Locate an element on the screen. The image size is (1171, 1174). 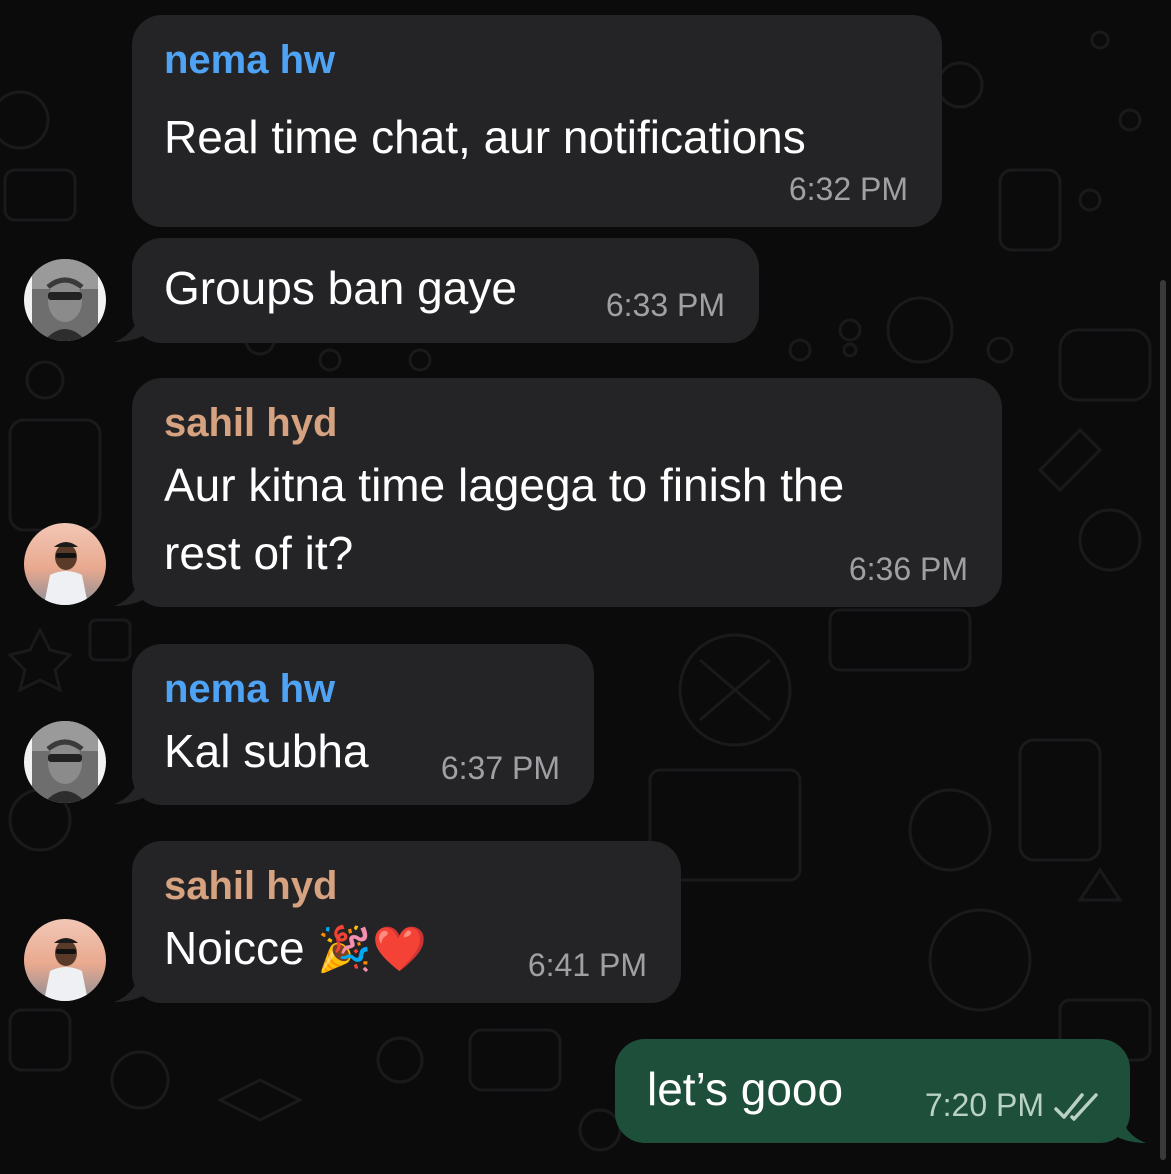
message-timestamp: 6:37 PM is located at coordinates (500, 768).